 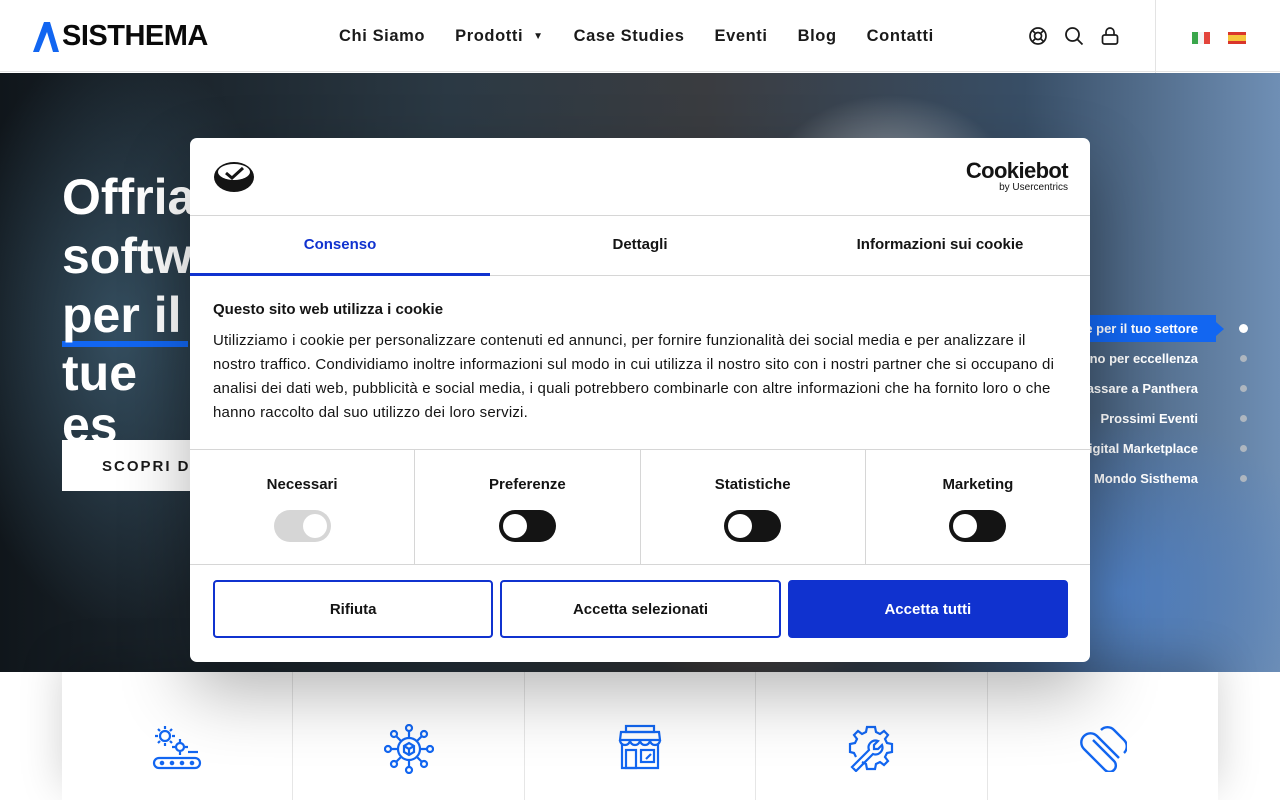 I want to click on hero-title-line: per il, so click(x=125, y=318).